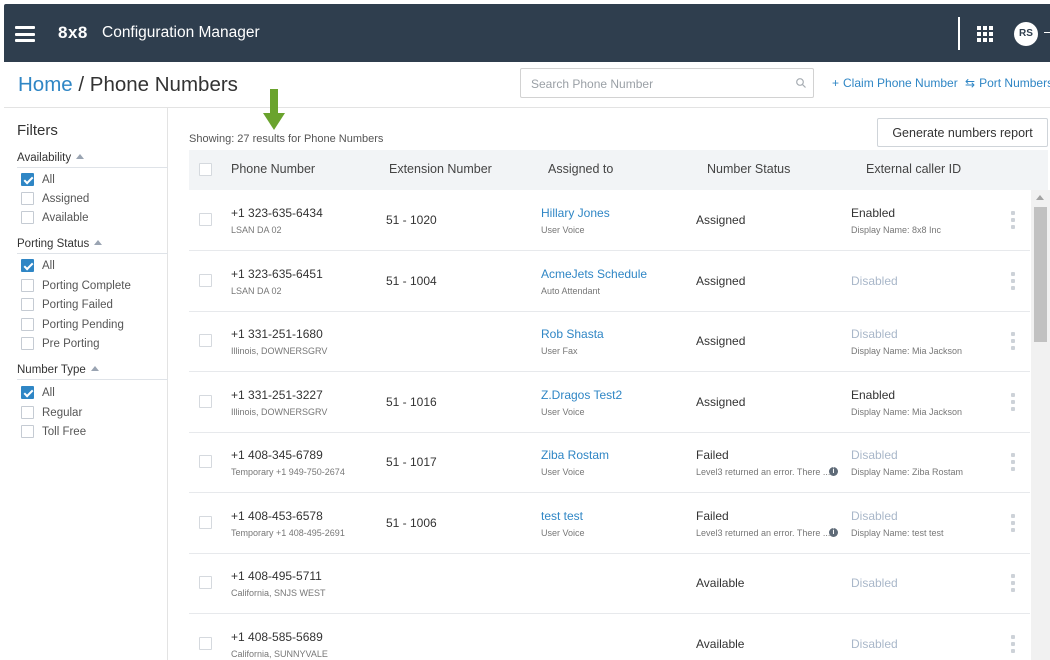  What do you see at coordinates (571, 291) in the screenshot?
I see `assigned-type: Auto Attendant` at bounding box center [571, 291].